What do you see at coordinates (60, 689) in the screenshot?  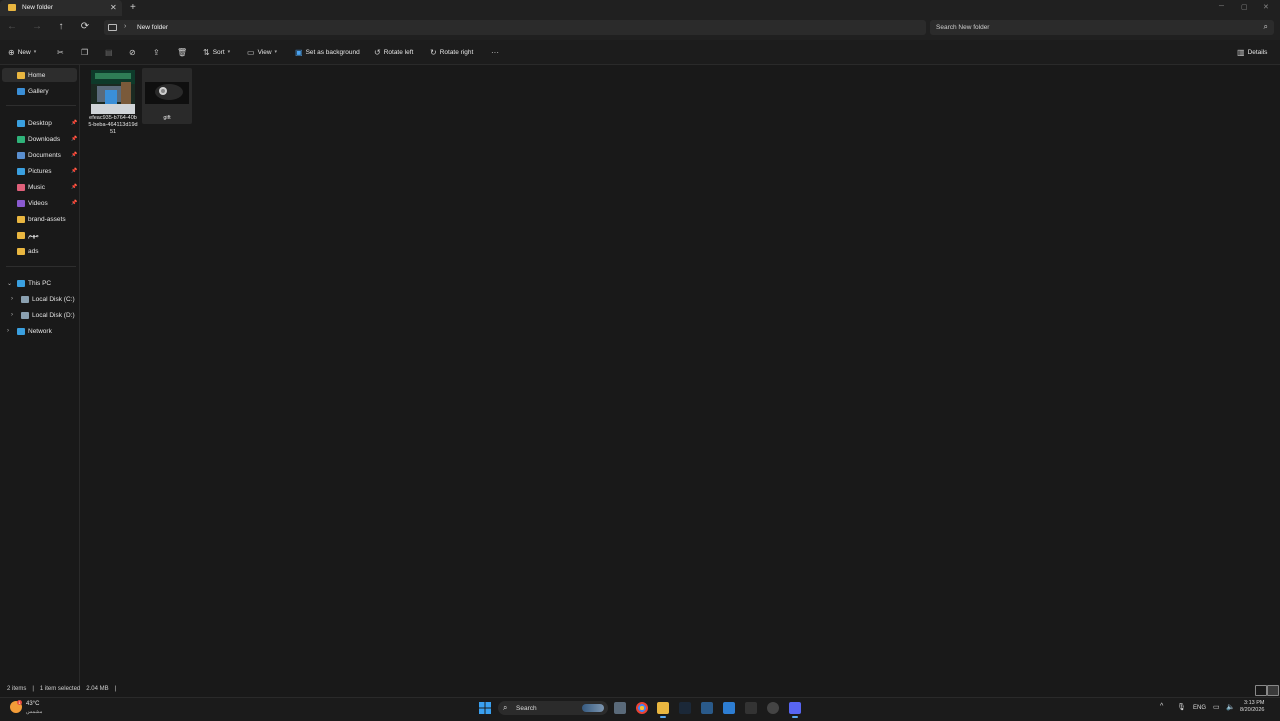 I see `selection-count: 1 item selected` at bounding box center [60, 689].